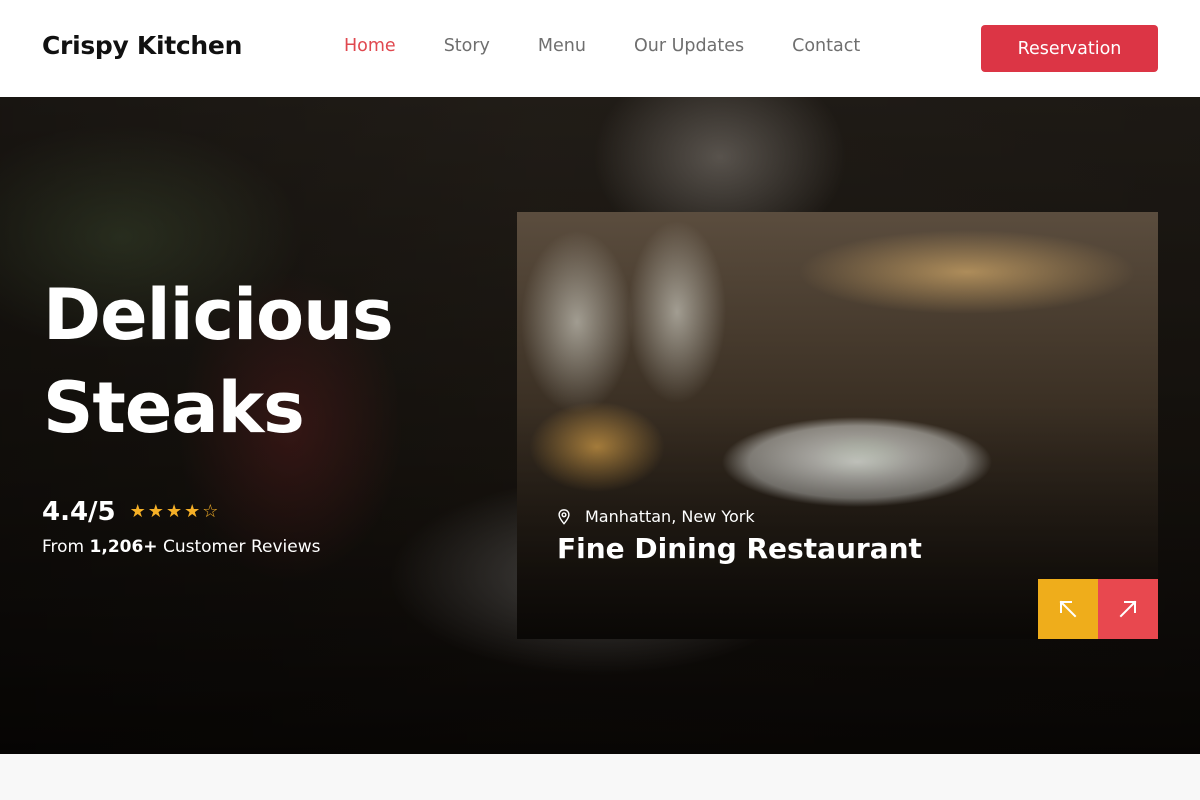  Describe the element at coordinates (79, 512) in the screenshot. I see `rating-score: 4.4/5` at that location.